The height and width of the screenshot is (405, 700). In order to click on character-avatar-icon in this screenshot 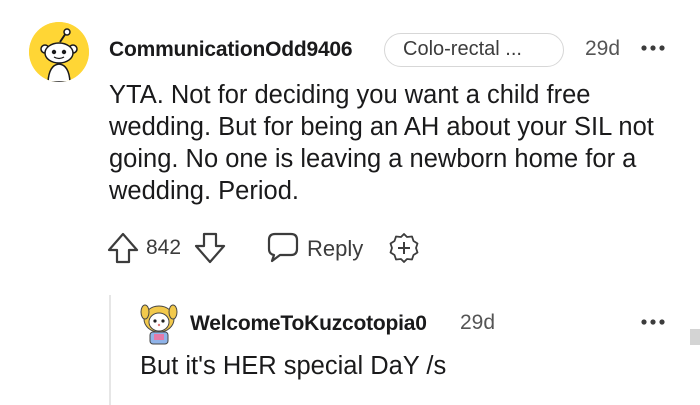, I will do `click(159, 324)`.